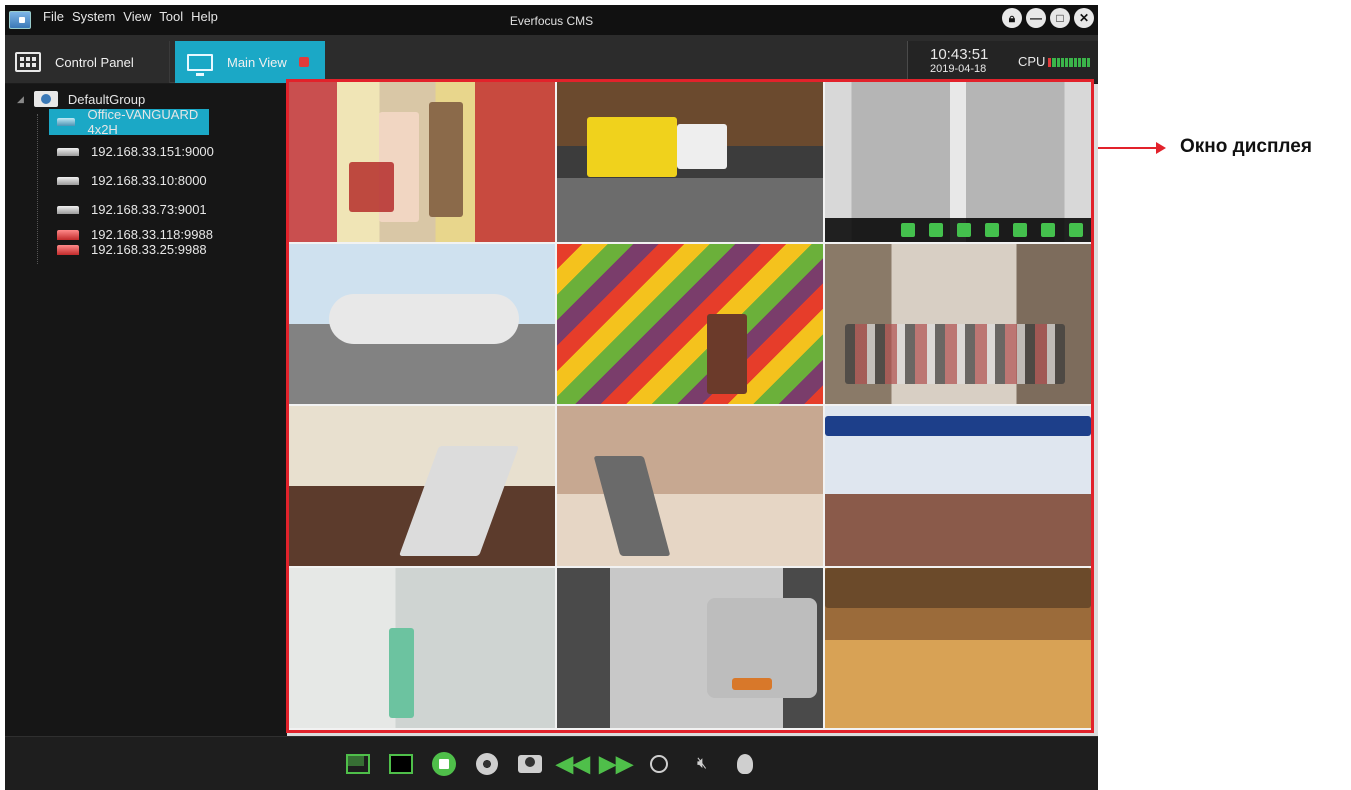  What do you see at coordinates (94, 62) in the screenshot?
I see `tab-label: Control Panel` at bounding box center [94, 62].